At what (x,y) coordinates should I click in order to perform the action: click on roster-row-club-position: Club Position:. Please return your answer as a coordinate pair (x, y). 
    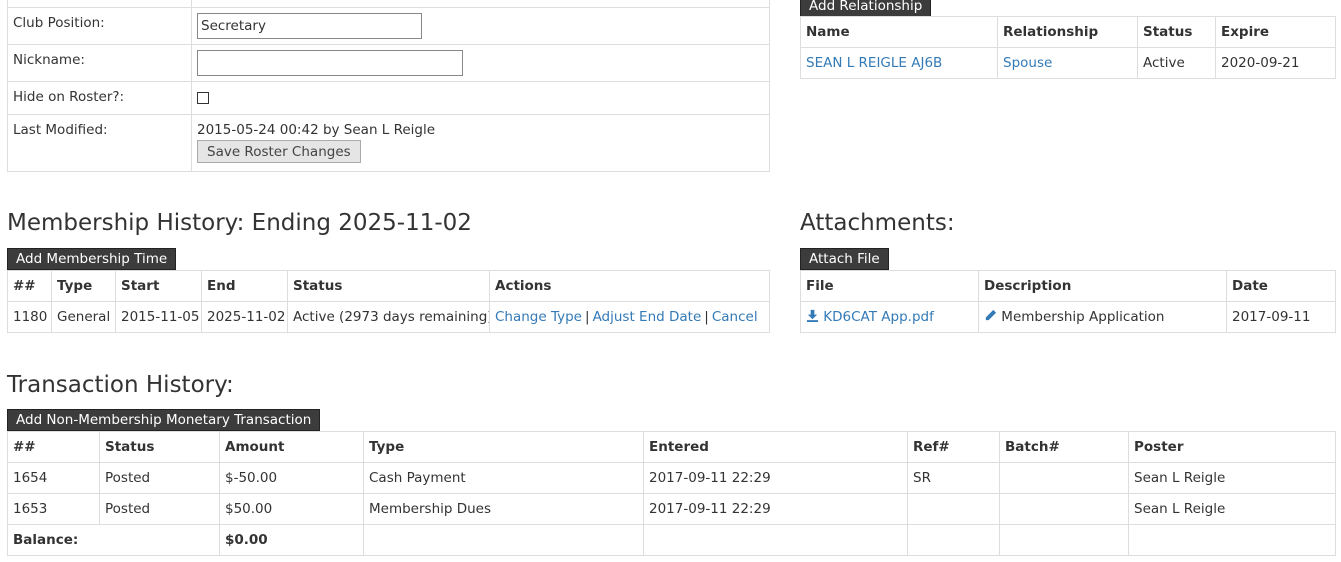
    Looking at the image, I should click on (388, 26).